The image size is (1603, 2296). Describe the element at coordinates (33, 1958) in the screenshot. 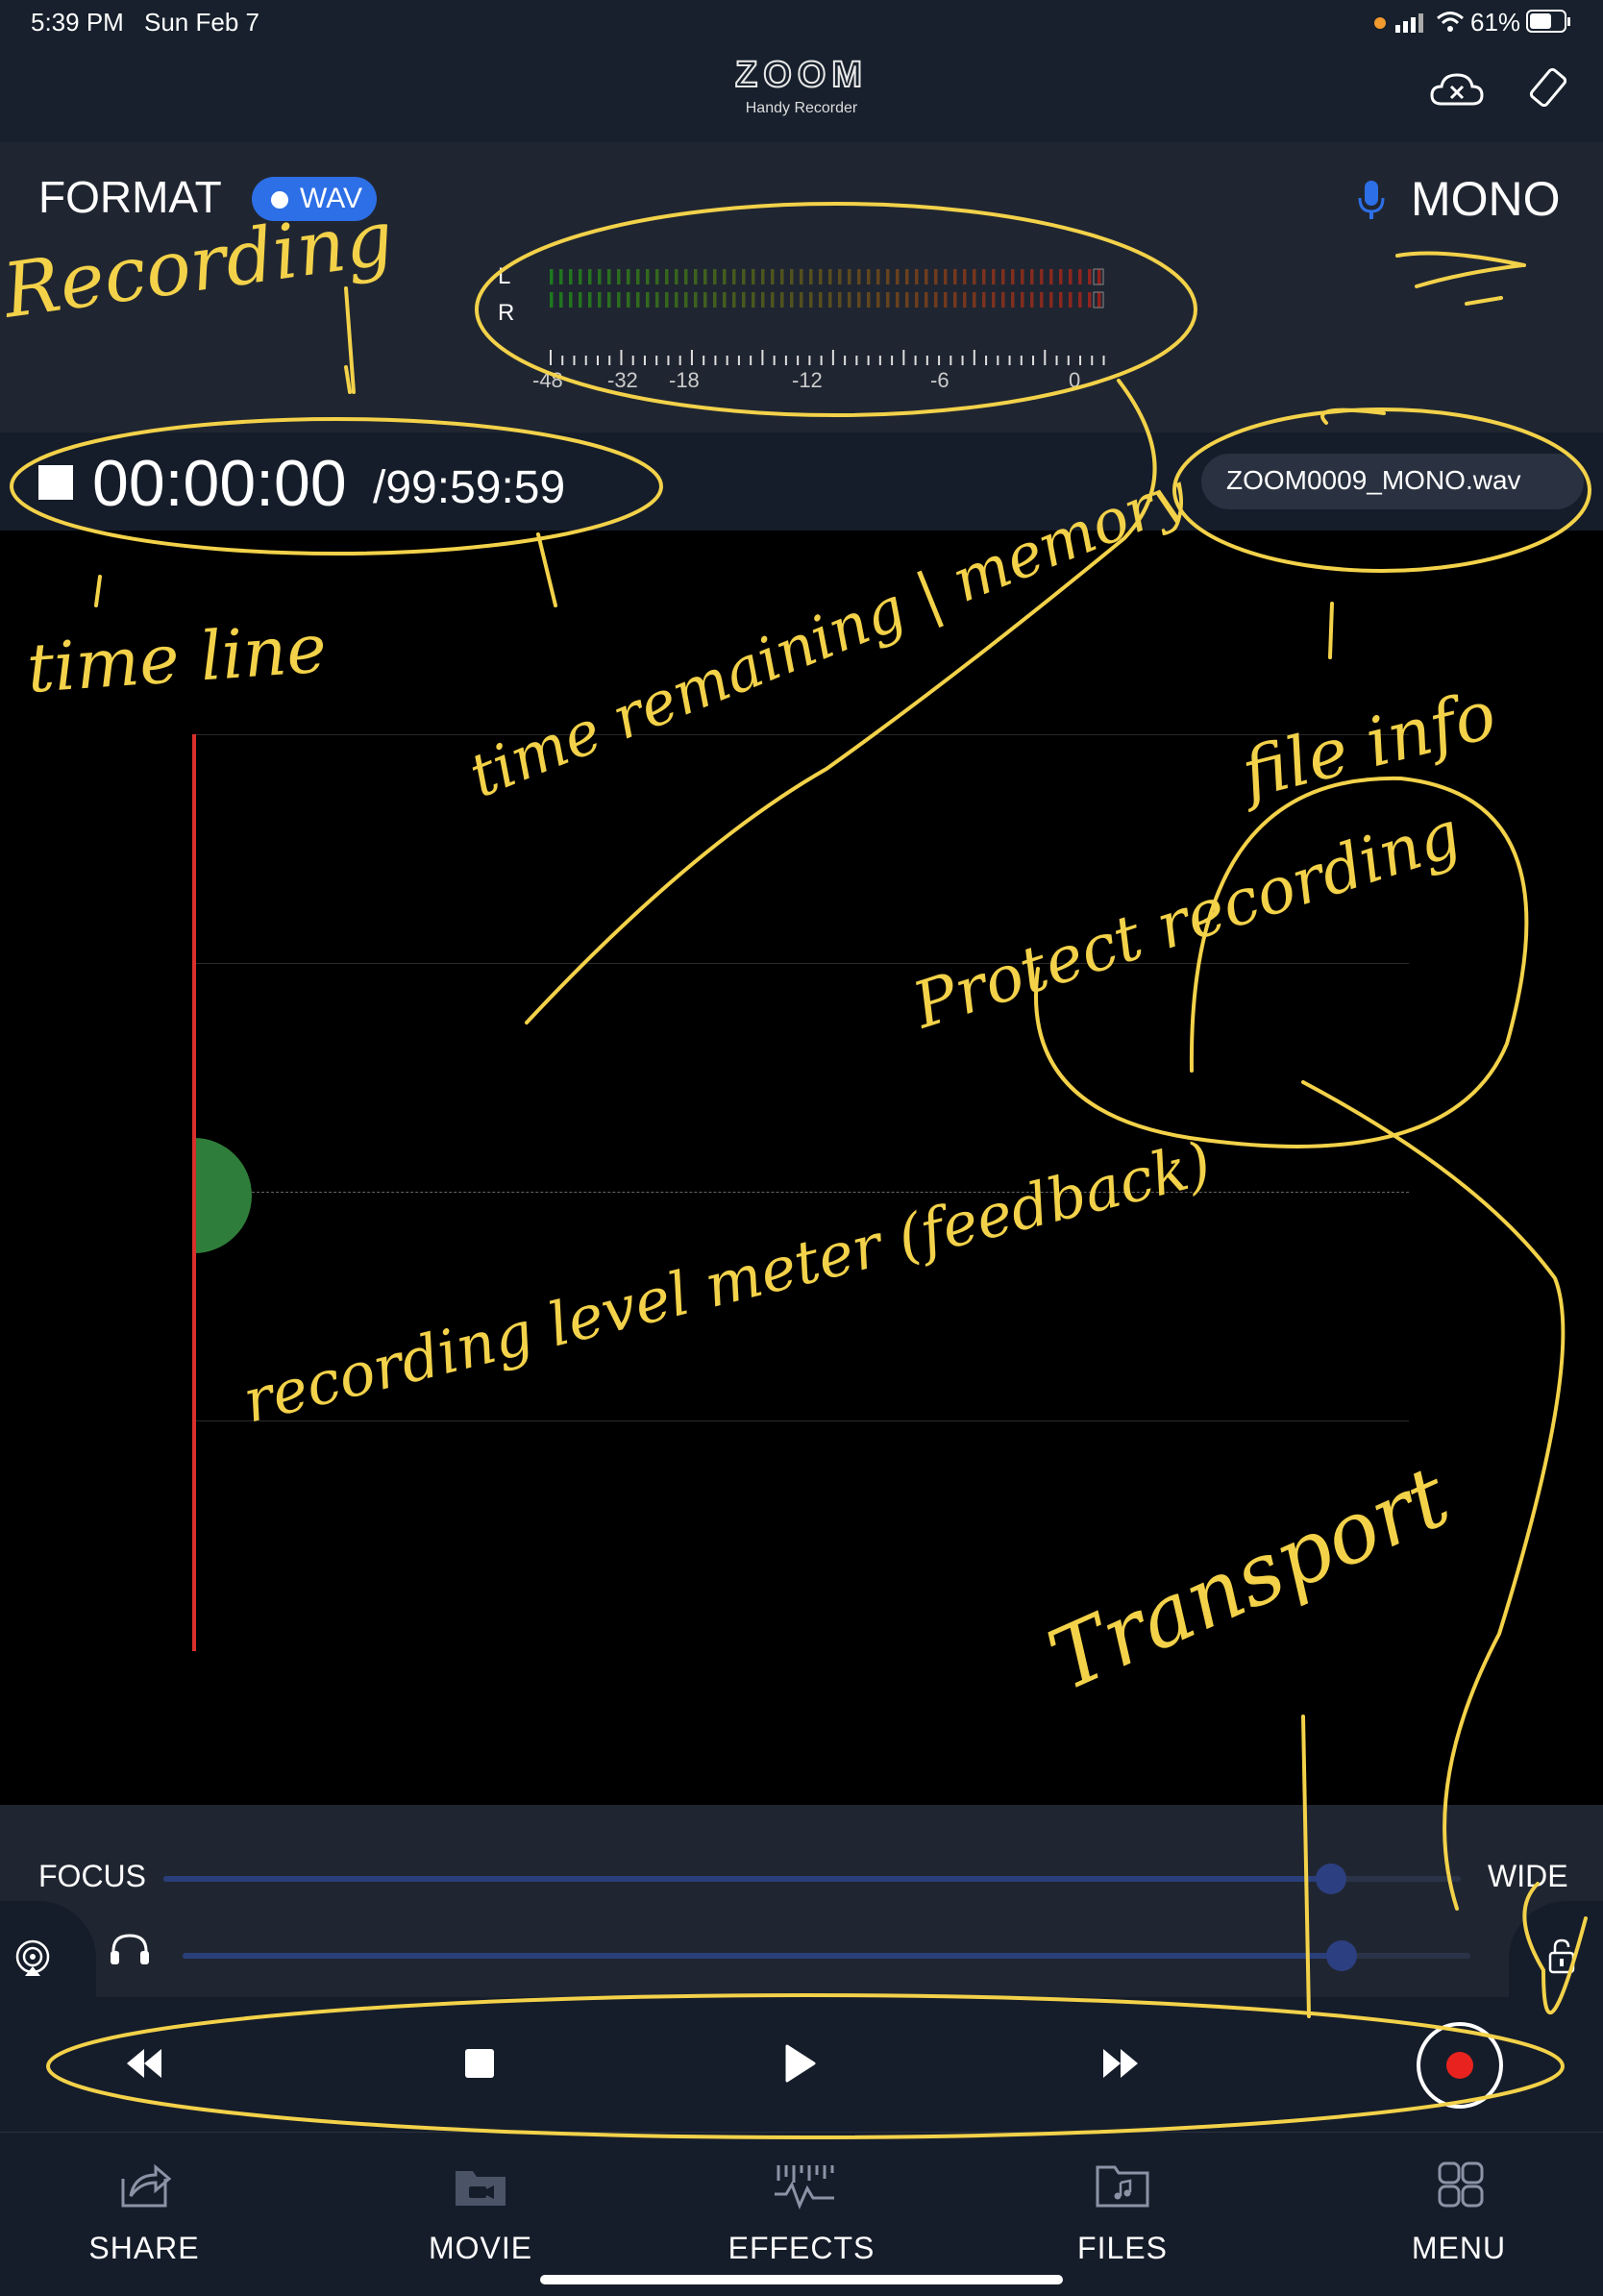

I see `airplay-audio-icon` at that location.